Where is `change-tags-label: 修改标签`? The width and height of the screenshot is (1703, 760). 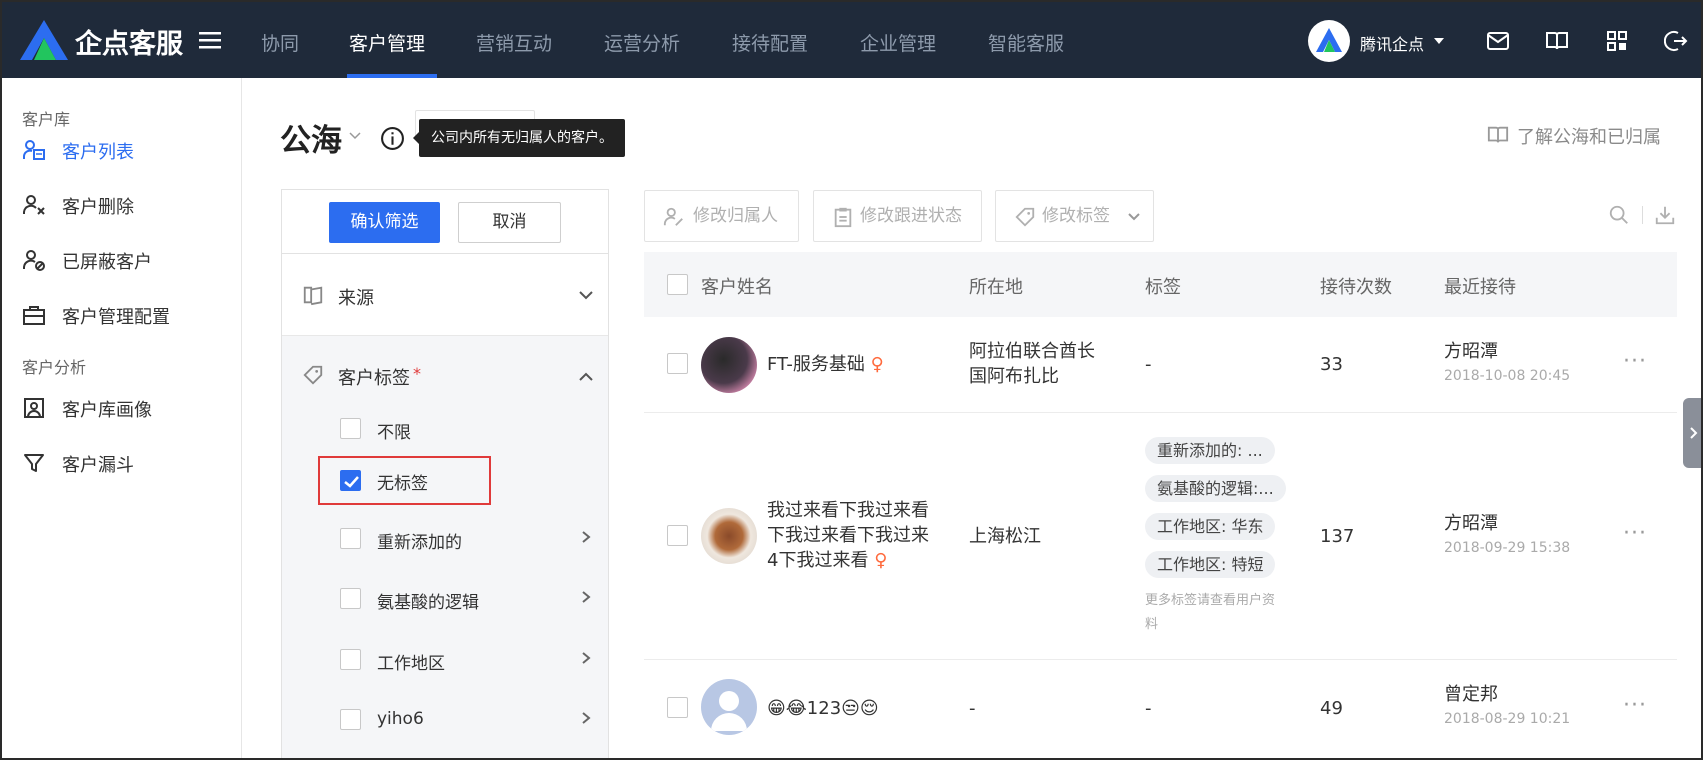 change-tags-label: 修改标签 is located at coordinates (1076, 216).